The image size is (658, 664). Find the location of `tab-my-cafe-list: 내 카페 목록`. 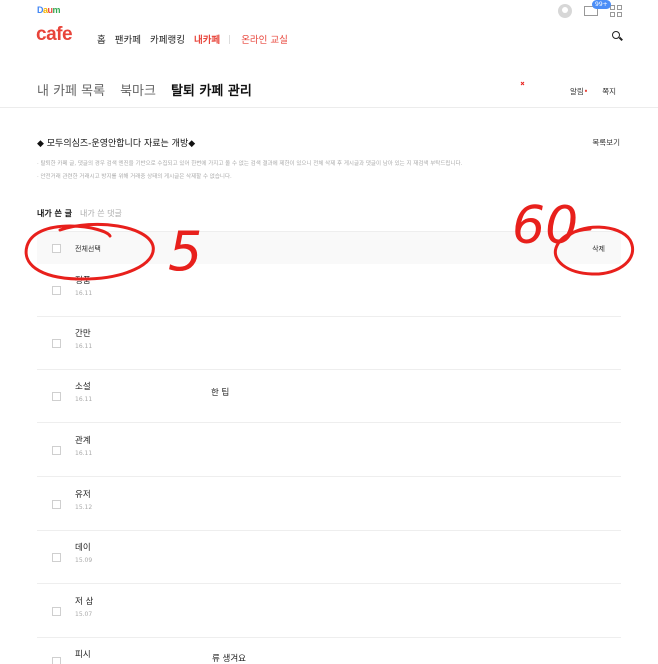

tab-my-cafe-list: 내 카페 목록 is located at coordinates (71, 89).